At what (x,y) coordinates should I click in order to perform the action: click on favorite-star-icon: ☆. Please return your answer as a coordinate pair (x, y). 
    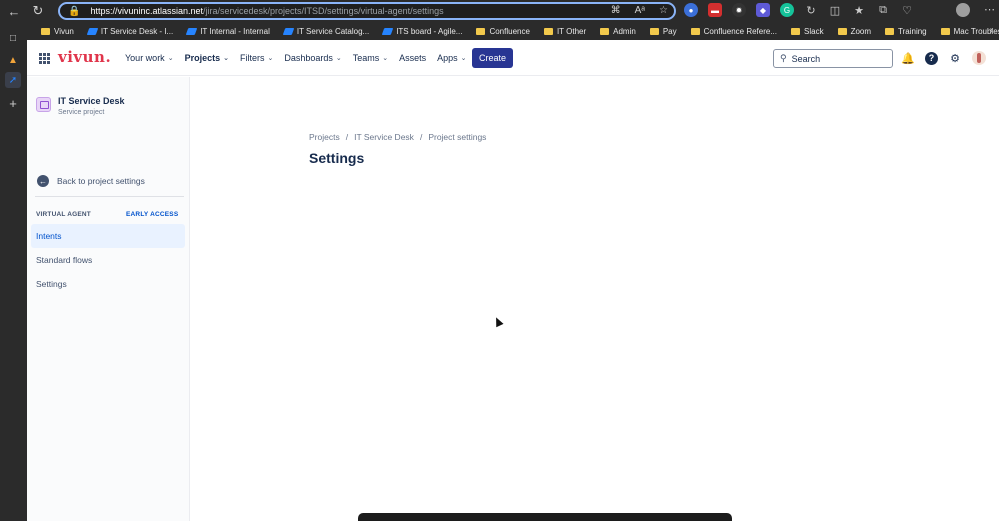
    Looking at the image, I should click on (663, 10).